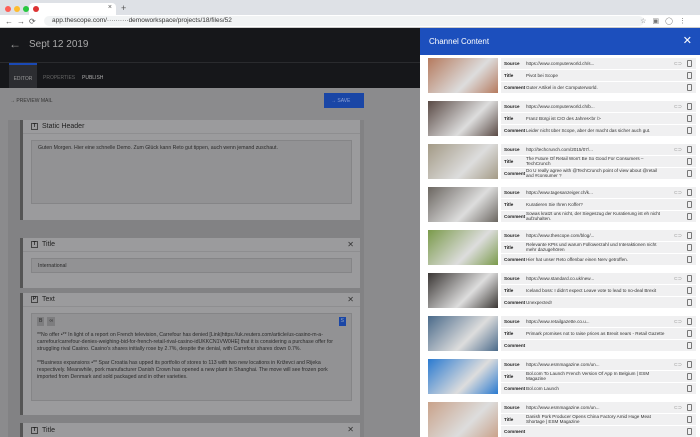 This screenshot has height=437, width=700. I want to click on card-label: Static Header, so click(63, 126).